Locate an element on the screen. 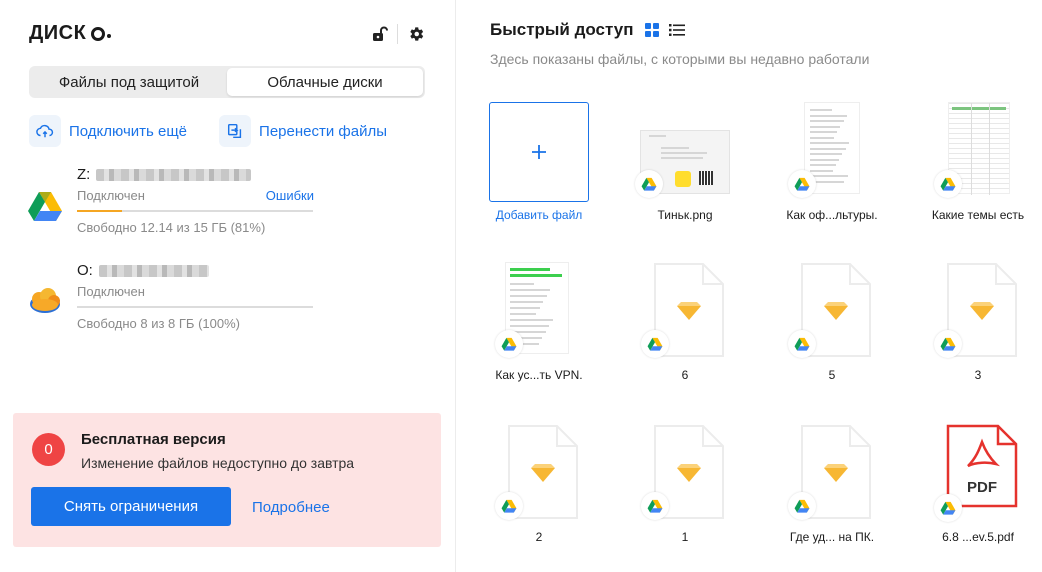 Image resolution: width=1042 pixels, height=572 pixels. storage-tabs: Файлы под защитой Облачные диски is located at coordinates (227, 82).